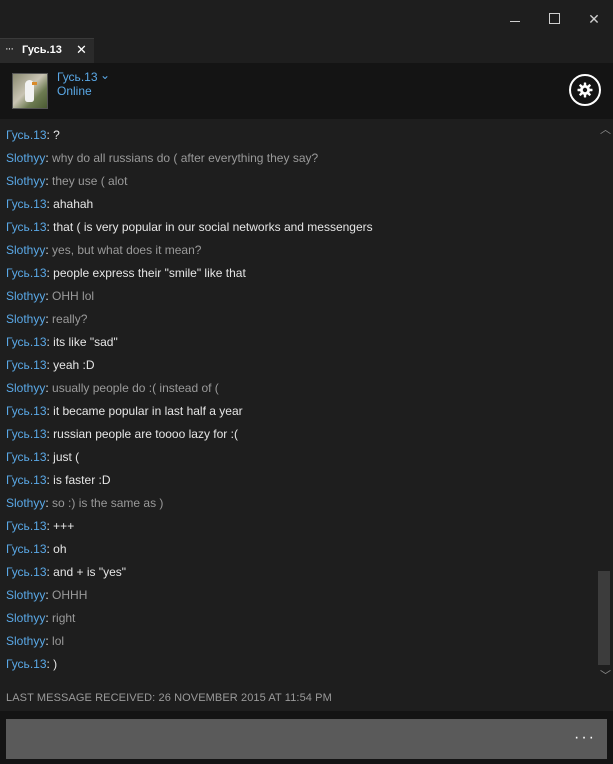 This screenshot has height=764, width=613. I want to click on message-row: Гусь.13: yeah :D, so click(50, 365).